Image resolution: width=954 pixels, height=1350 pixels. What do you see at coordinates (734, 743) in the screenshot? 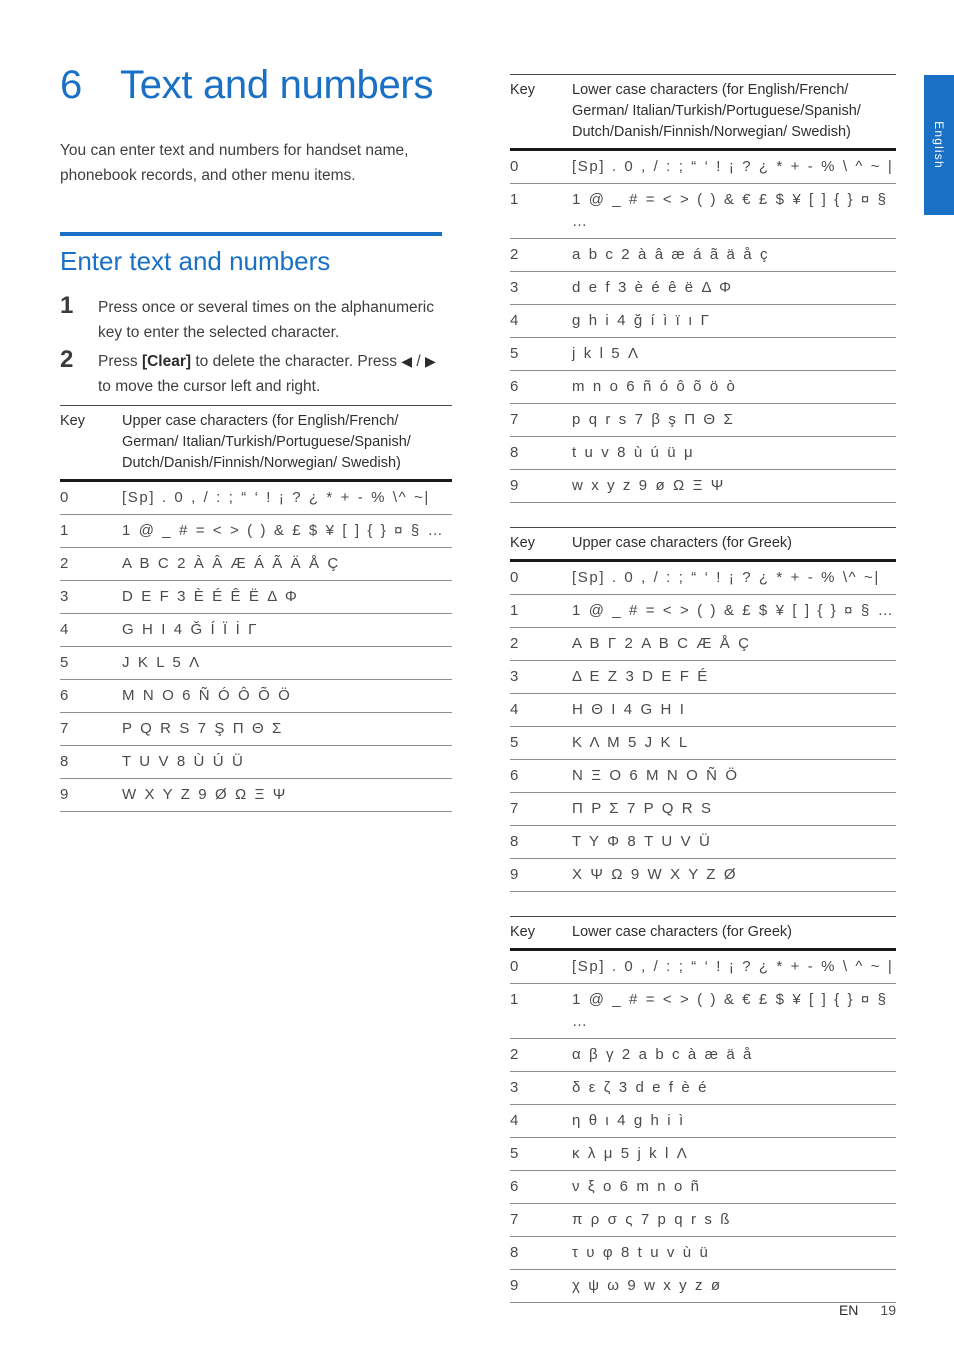
I see `cell-characters: Κ Λ Μ 5 J K L` at bounding box center [734, 743].